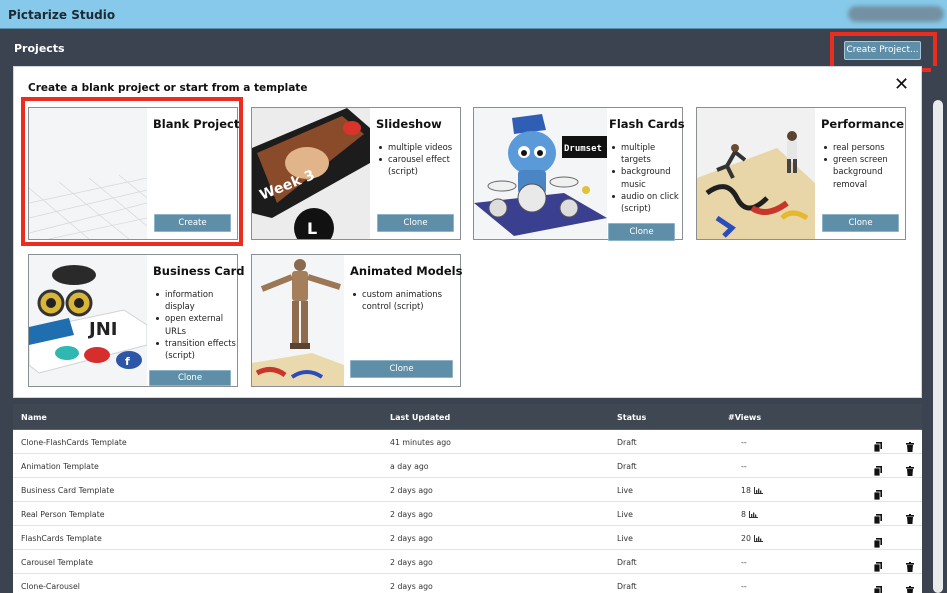  I want to click on row-name: Clone-FlashCards Template, so click(74, 442).